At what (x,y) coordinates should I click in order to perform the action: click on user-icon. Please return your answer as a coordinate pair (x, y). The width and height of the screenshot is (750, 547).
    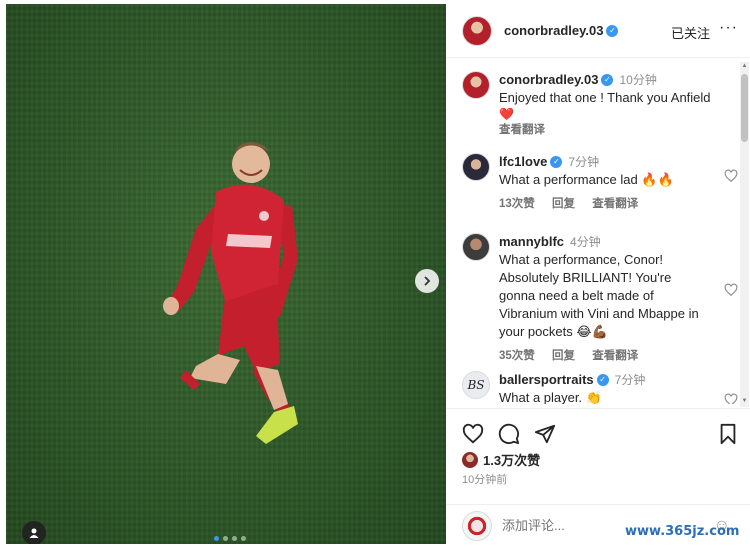
    Looking at the image, I should click on (34, 533).